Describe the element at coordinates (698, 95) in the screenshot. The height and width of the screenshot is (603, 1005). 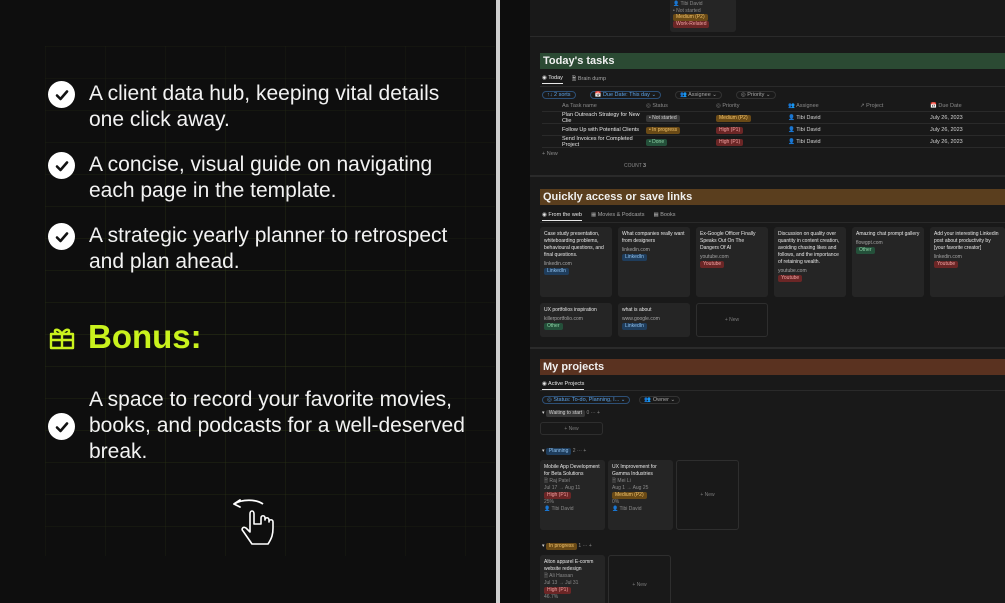
I see `assignee-filter: 👥 Assignee ⌄` at that location.